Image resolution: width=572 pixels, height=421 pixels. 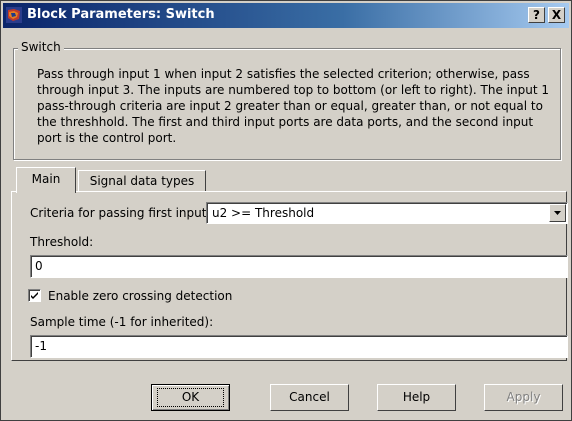 What do you see at coordinates (299, 346) in the screenshot?
I see `sample-time-input: -1` at bounding box center [299, 346].